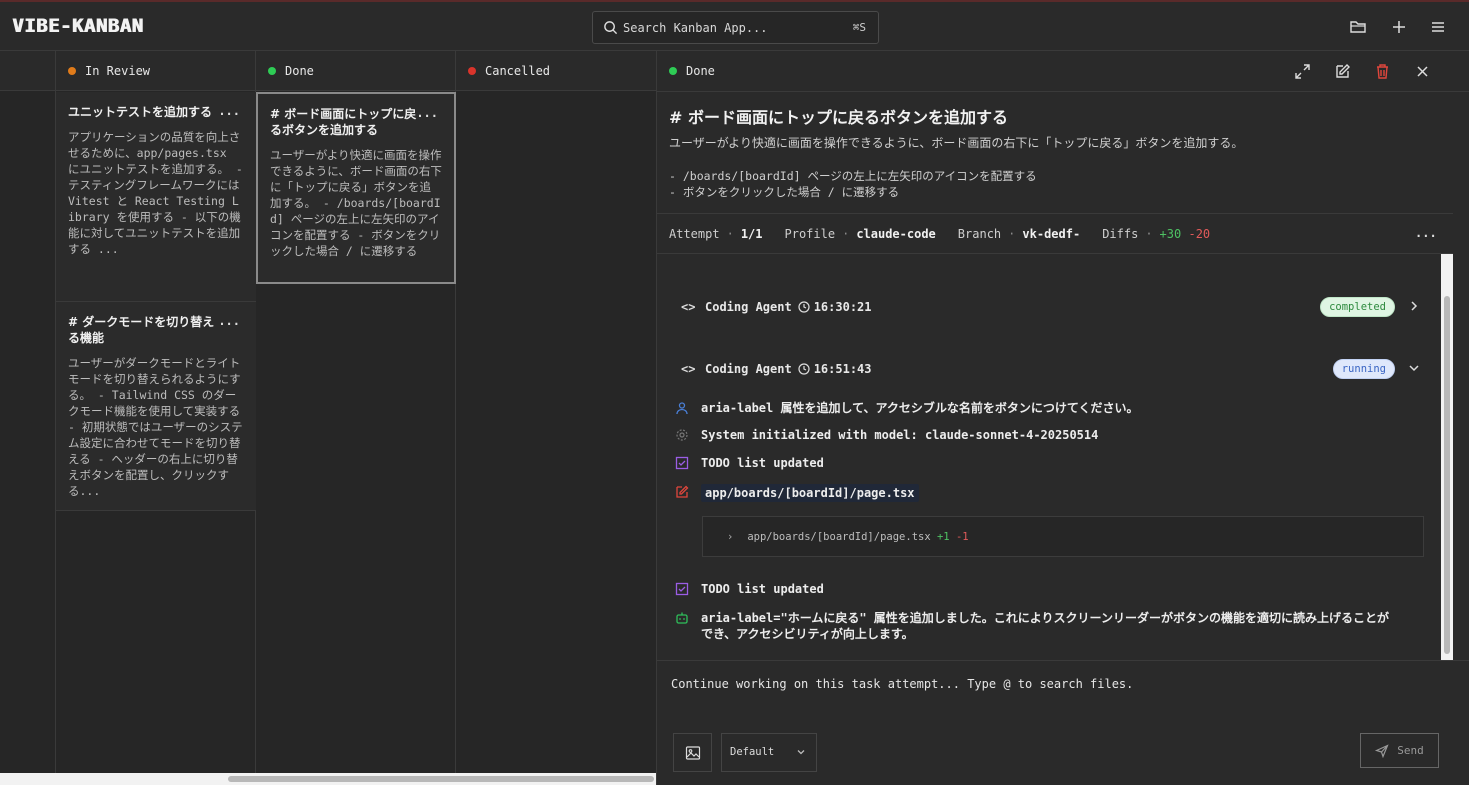 Image resolution: width=1469 pixels, height=785 pixels. What do you see at coordinates (1414, 306) in the screenshot?
I see `chevron-right-icon` at bounding box center [1414, 306].